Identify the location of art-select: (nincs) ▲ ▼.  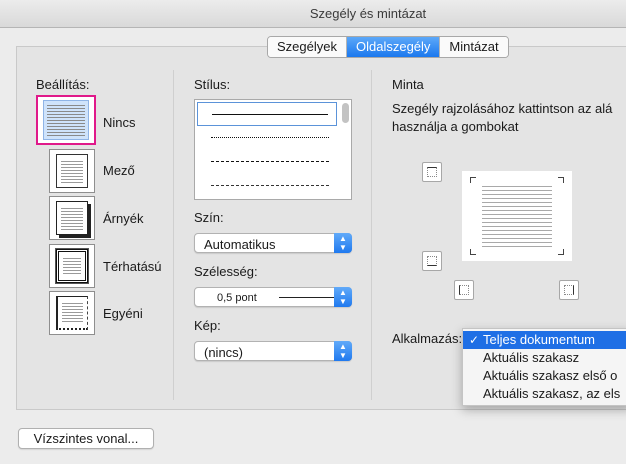
(273, 351).